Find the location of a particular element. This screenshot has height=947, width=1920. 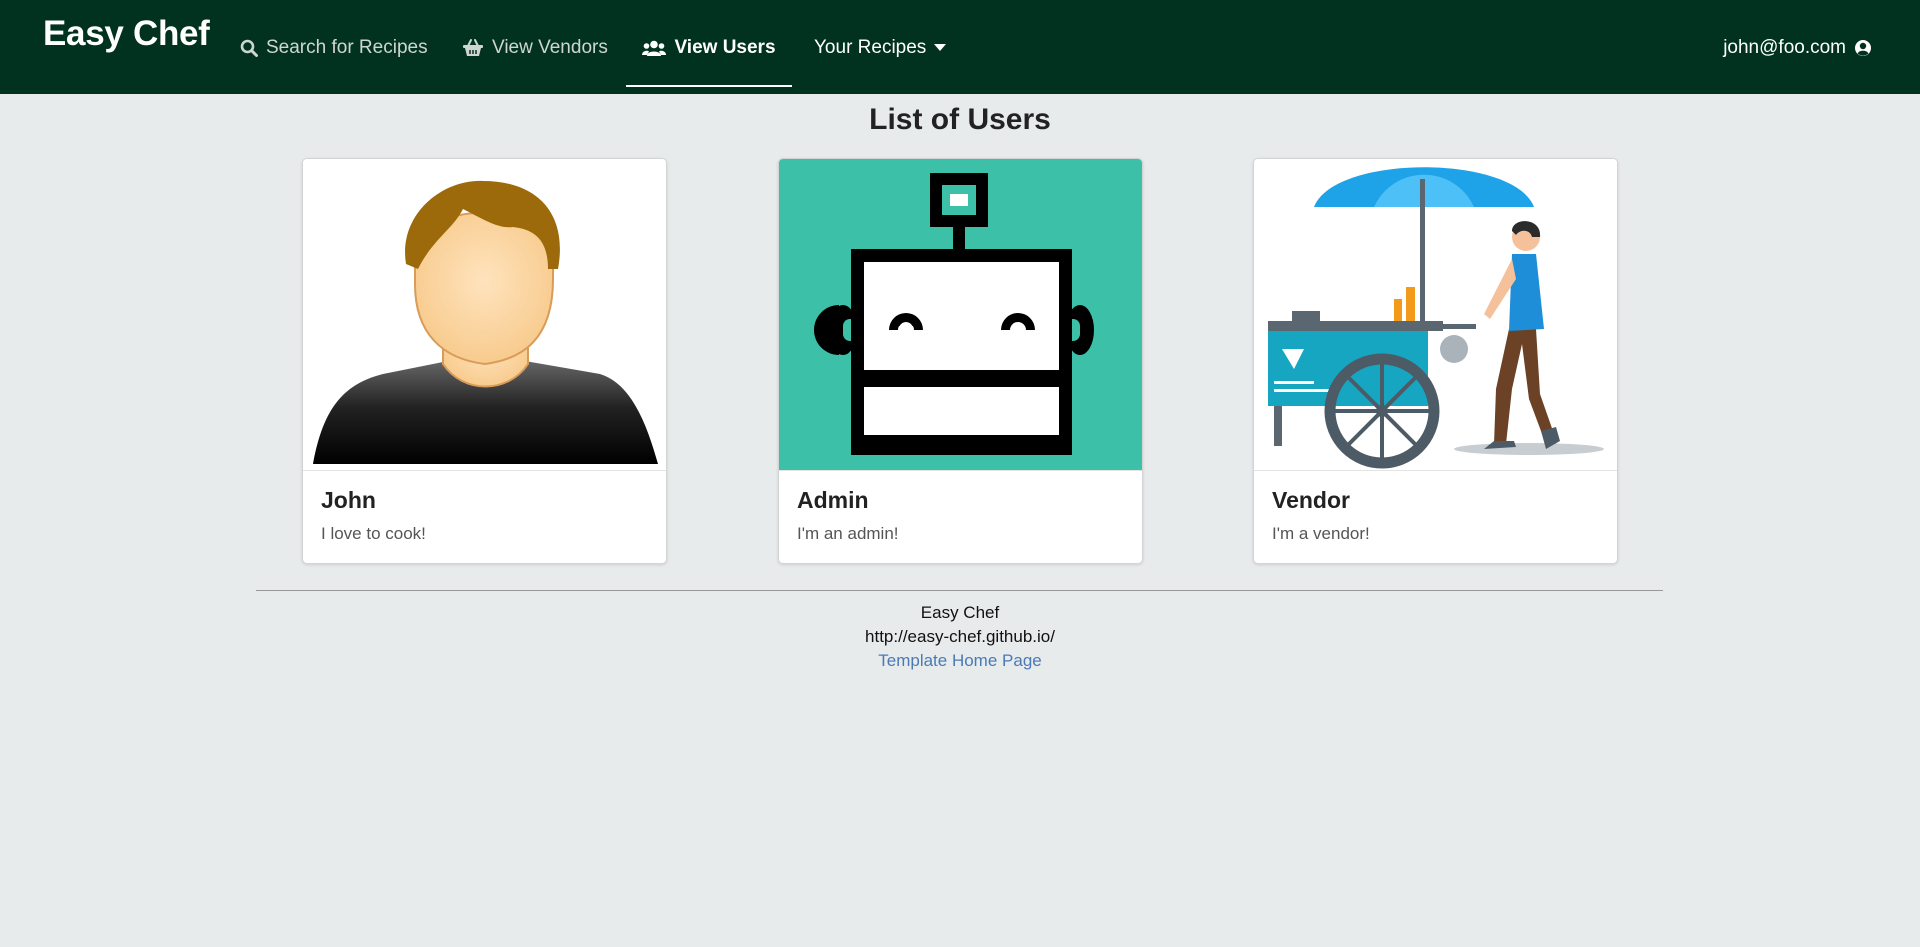

nav-view-vendors: View Vendors is located at coordinates (535, 48).